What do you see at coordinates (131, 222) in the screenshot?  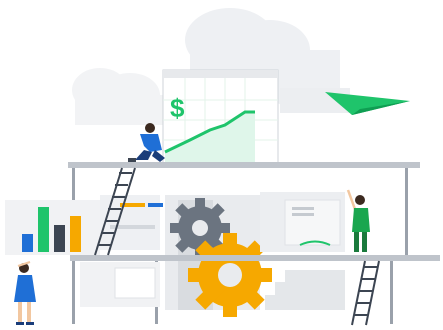 I see `mid-left-panel` at bounding box center [131, 222].